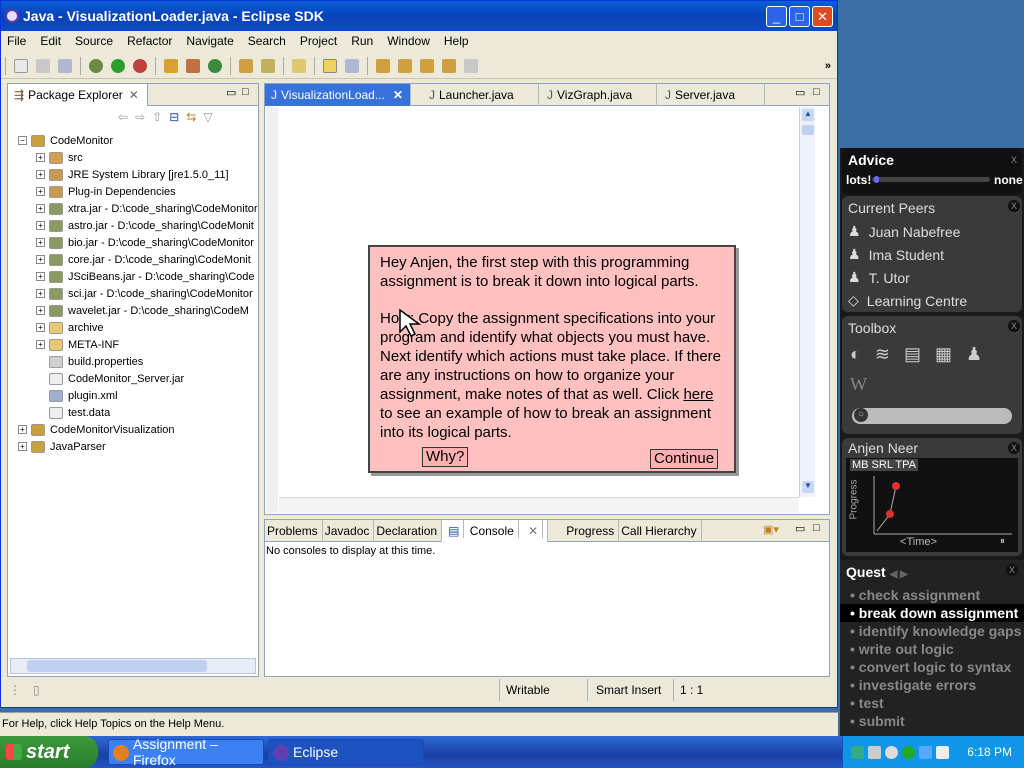 The height and width of the screenshot is (768, 1024). Describe the element at coordinates (799, 16) in the screenshot. I see `maximize-button: □` at that location.